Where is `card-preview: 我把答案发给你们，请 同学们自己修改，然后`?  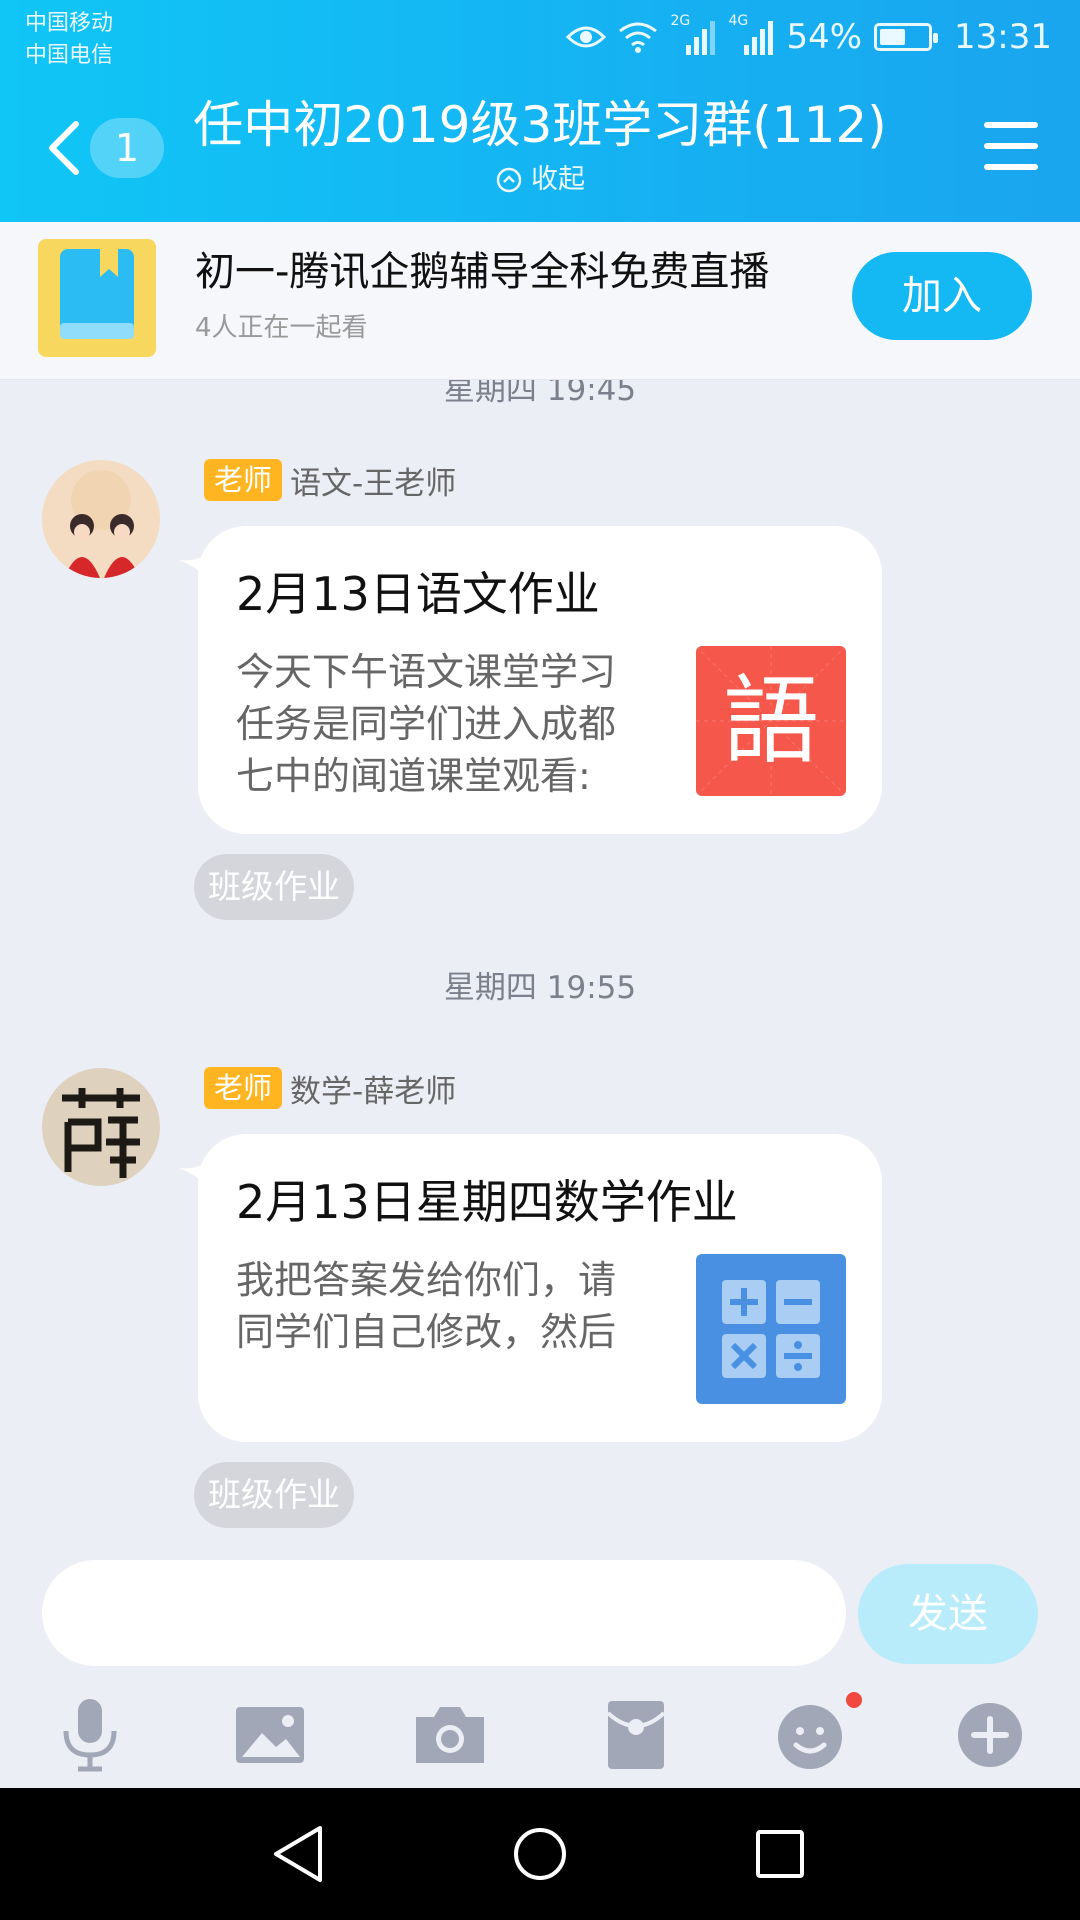
card-preview: 我把答案发给你们，请 同学们自己修改，然后 is located at coordinates (456, 1306).